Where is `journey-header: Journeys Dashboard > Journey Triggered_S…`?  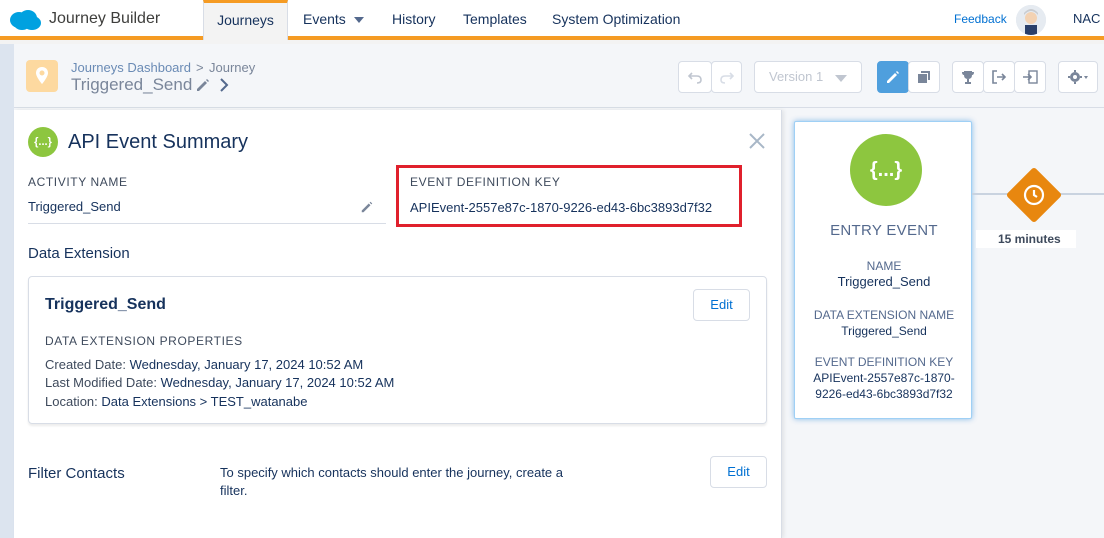
journey-header: Journeys Dashboard > Journey Triggered_S… is located at coordinates (559, 76).